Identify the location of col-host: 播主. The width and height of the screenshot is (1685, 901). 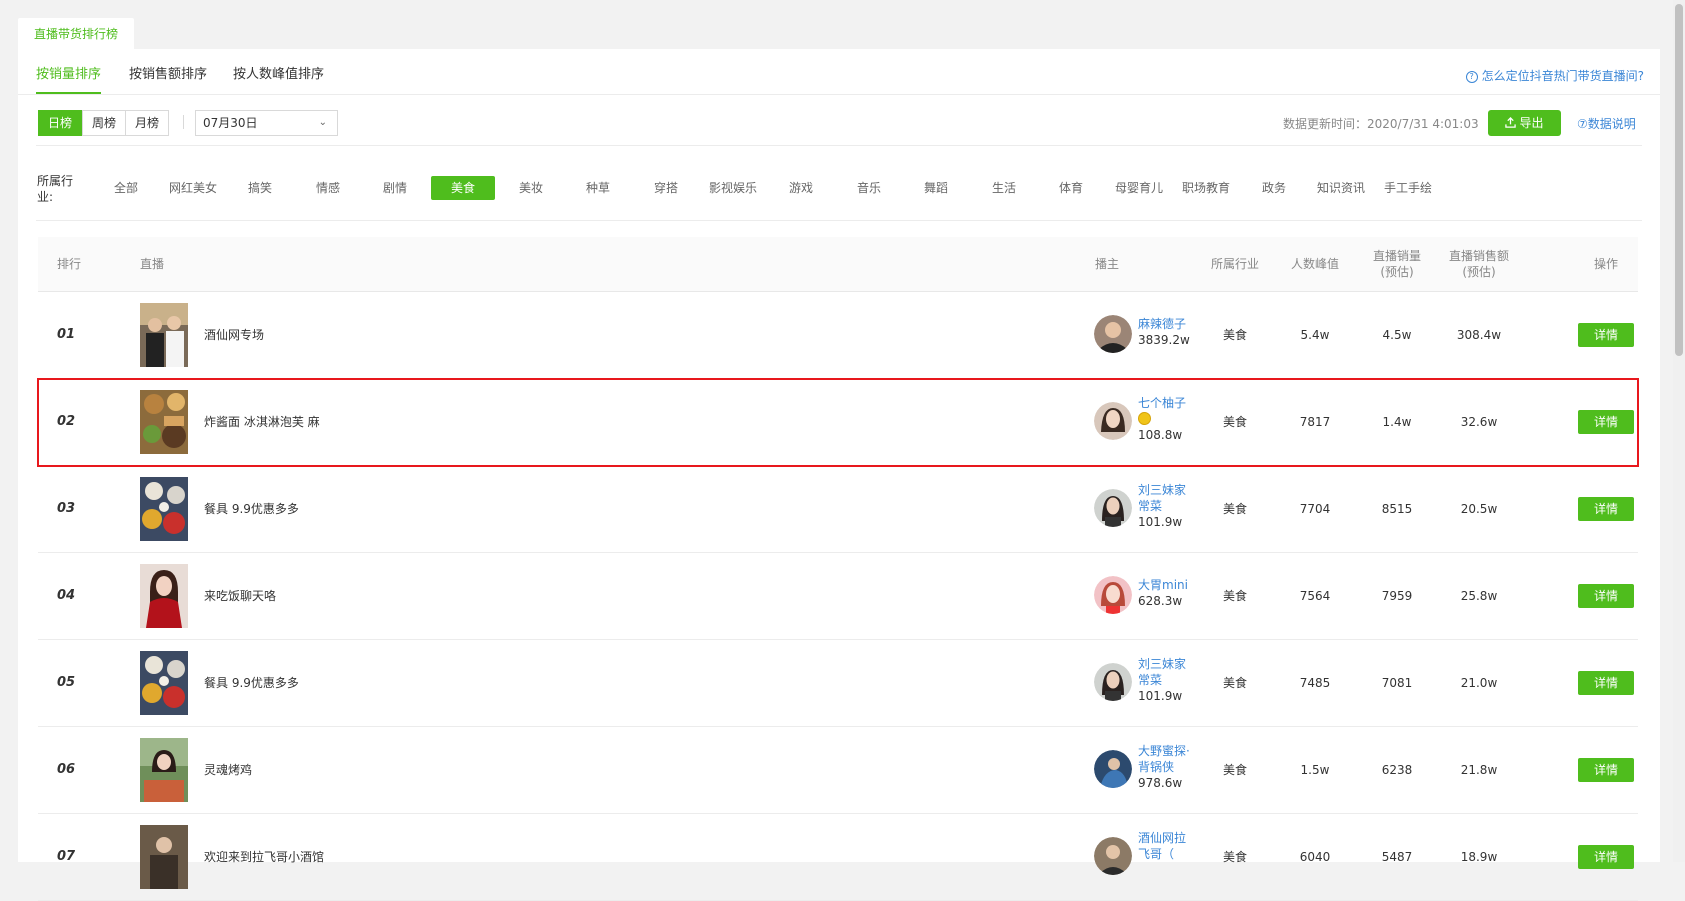
(1107, 264).